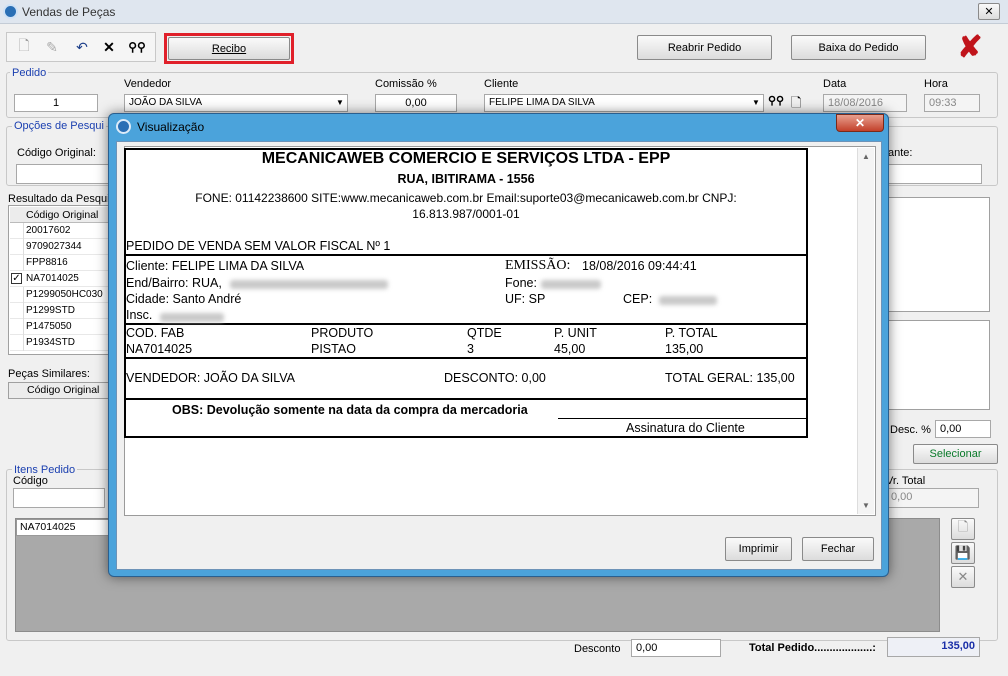  I want to click on redacted-insc, so click(192, 317).